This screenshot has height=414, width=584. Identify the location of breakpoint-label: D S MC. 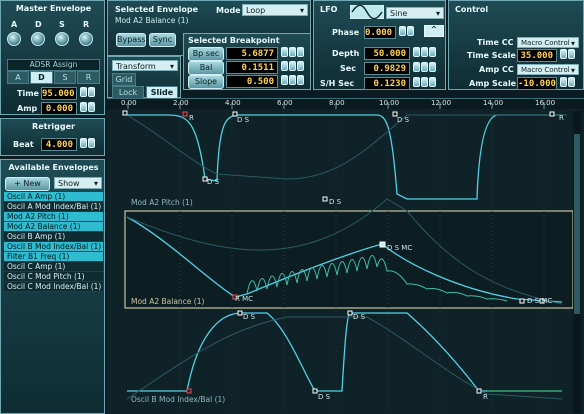
(540, 301).